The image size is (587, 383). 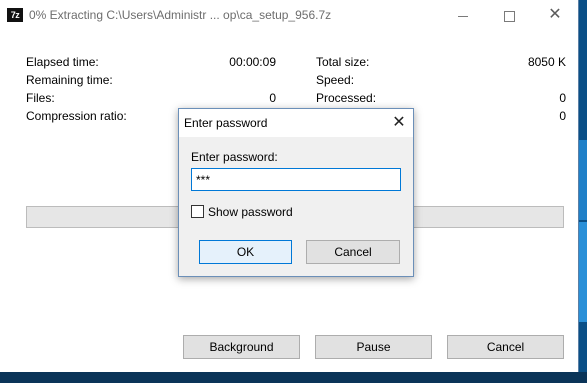 What do you see at coordinates (62, 62) in the screenshot?
I see `elapsed-time-label: Elapsed time:` at bounding box center [62, 62].